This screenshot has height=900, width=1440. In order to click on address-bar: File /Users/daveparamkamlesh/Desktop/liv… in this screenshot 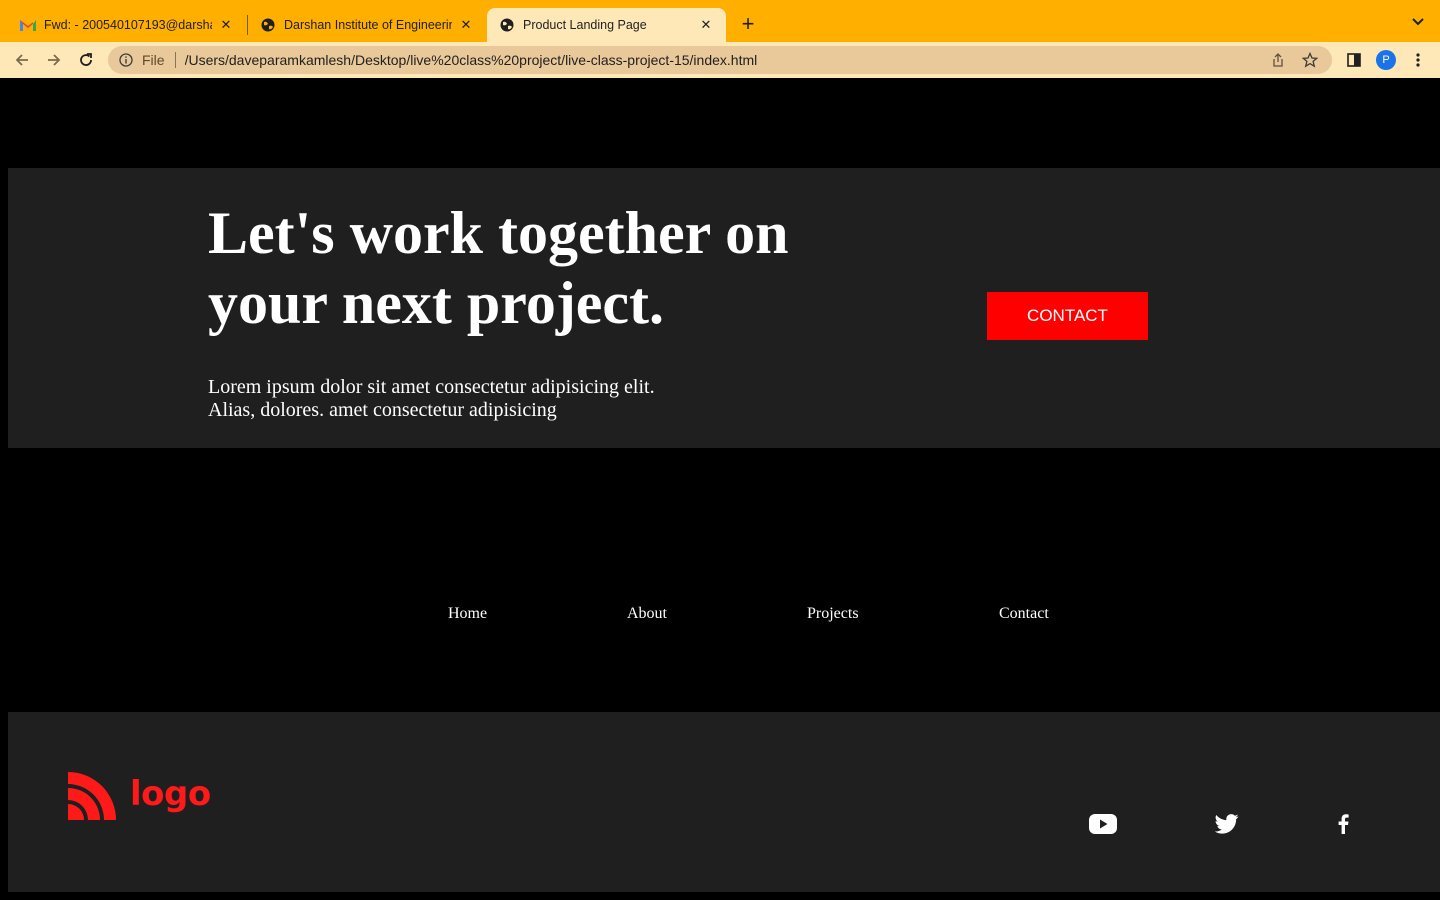, I will do `click(720, 60)`.